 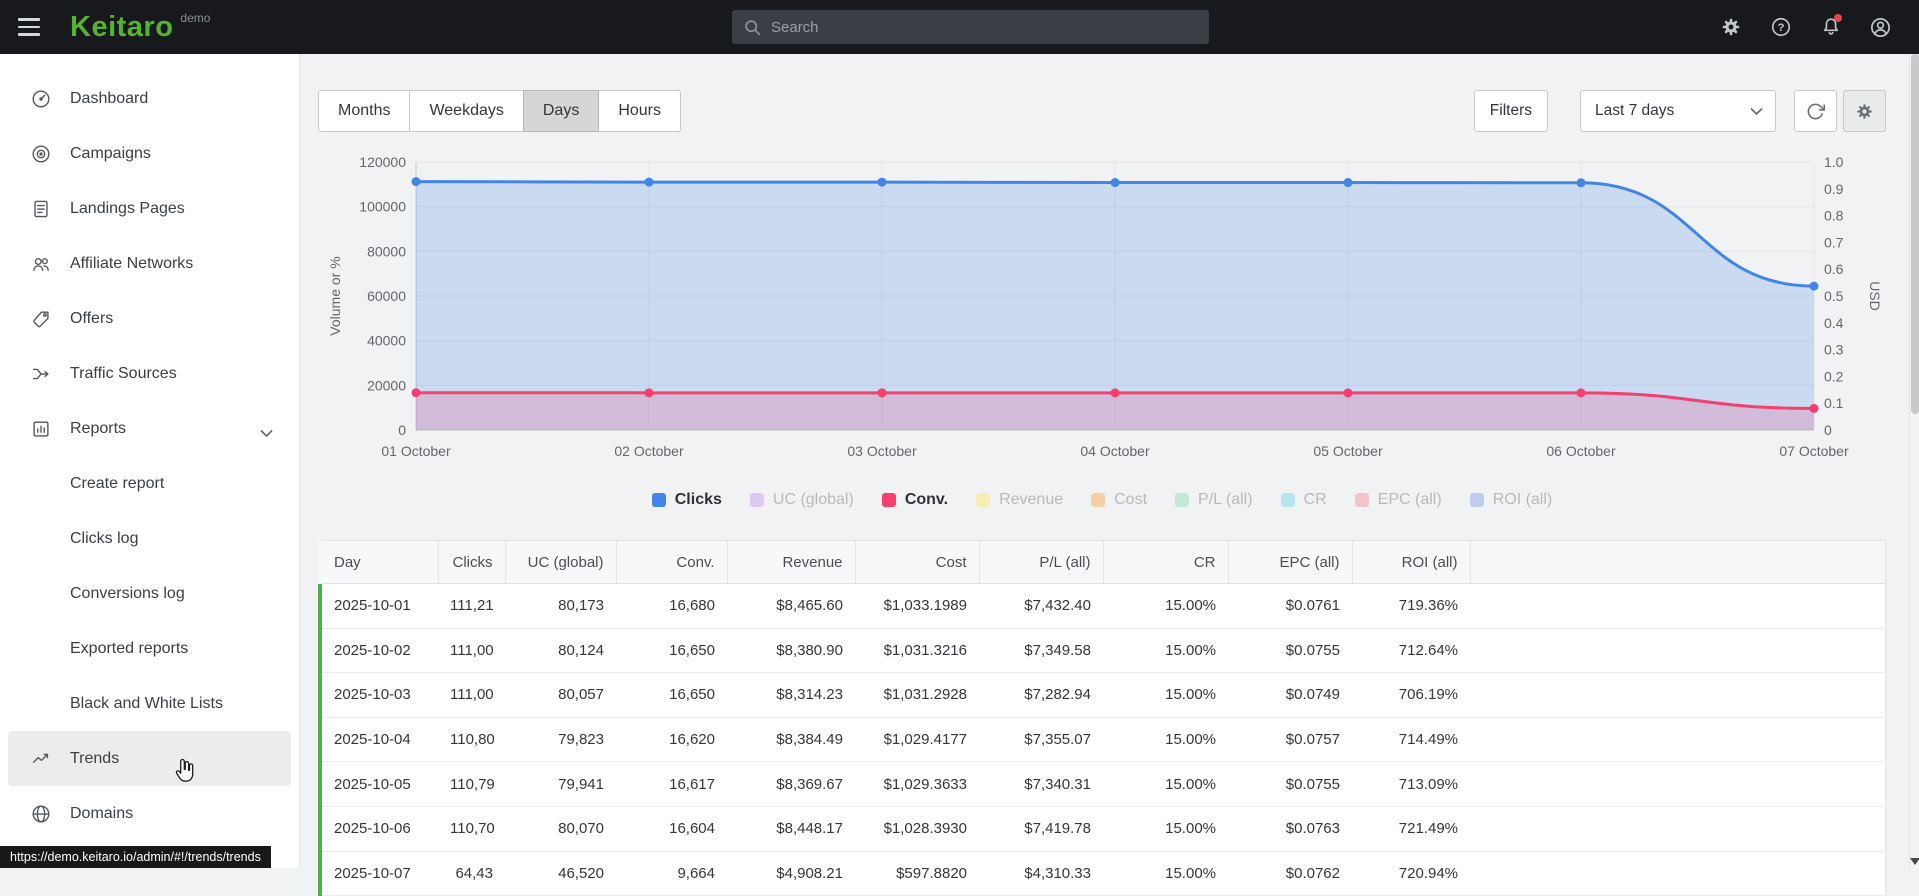 What do you see at coordinates (471, 784) in the screenshot?
I see `table-cell: 110,79` at bounding box center [471, 784].